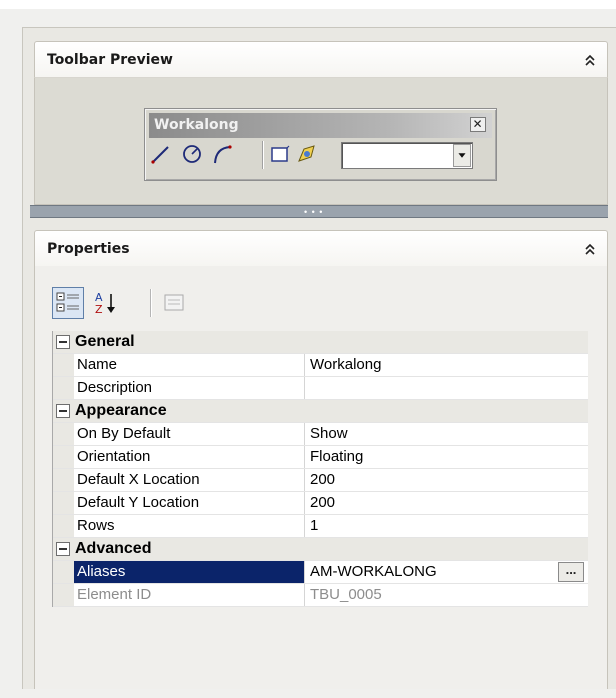  Describe the element at coordinates (105, 341) in the screenshot. I see `category-label: General` at that location.